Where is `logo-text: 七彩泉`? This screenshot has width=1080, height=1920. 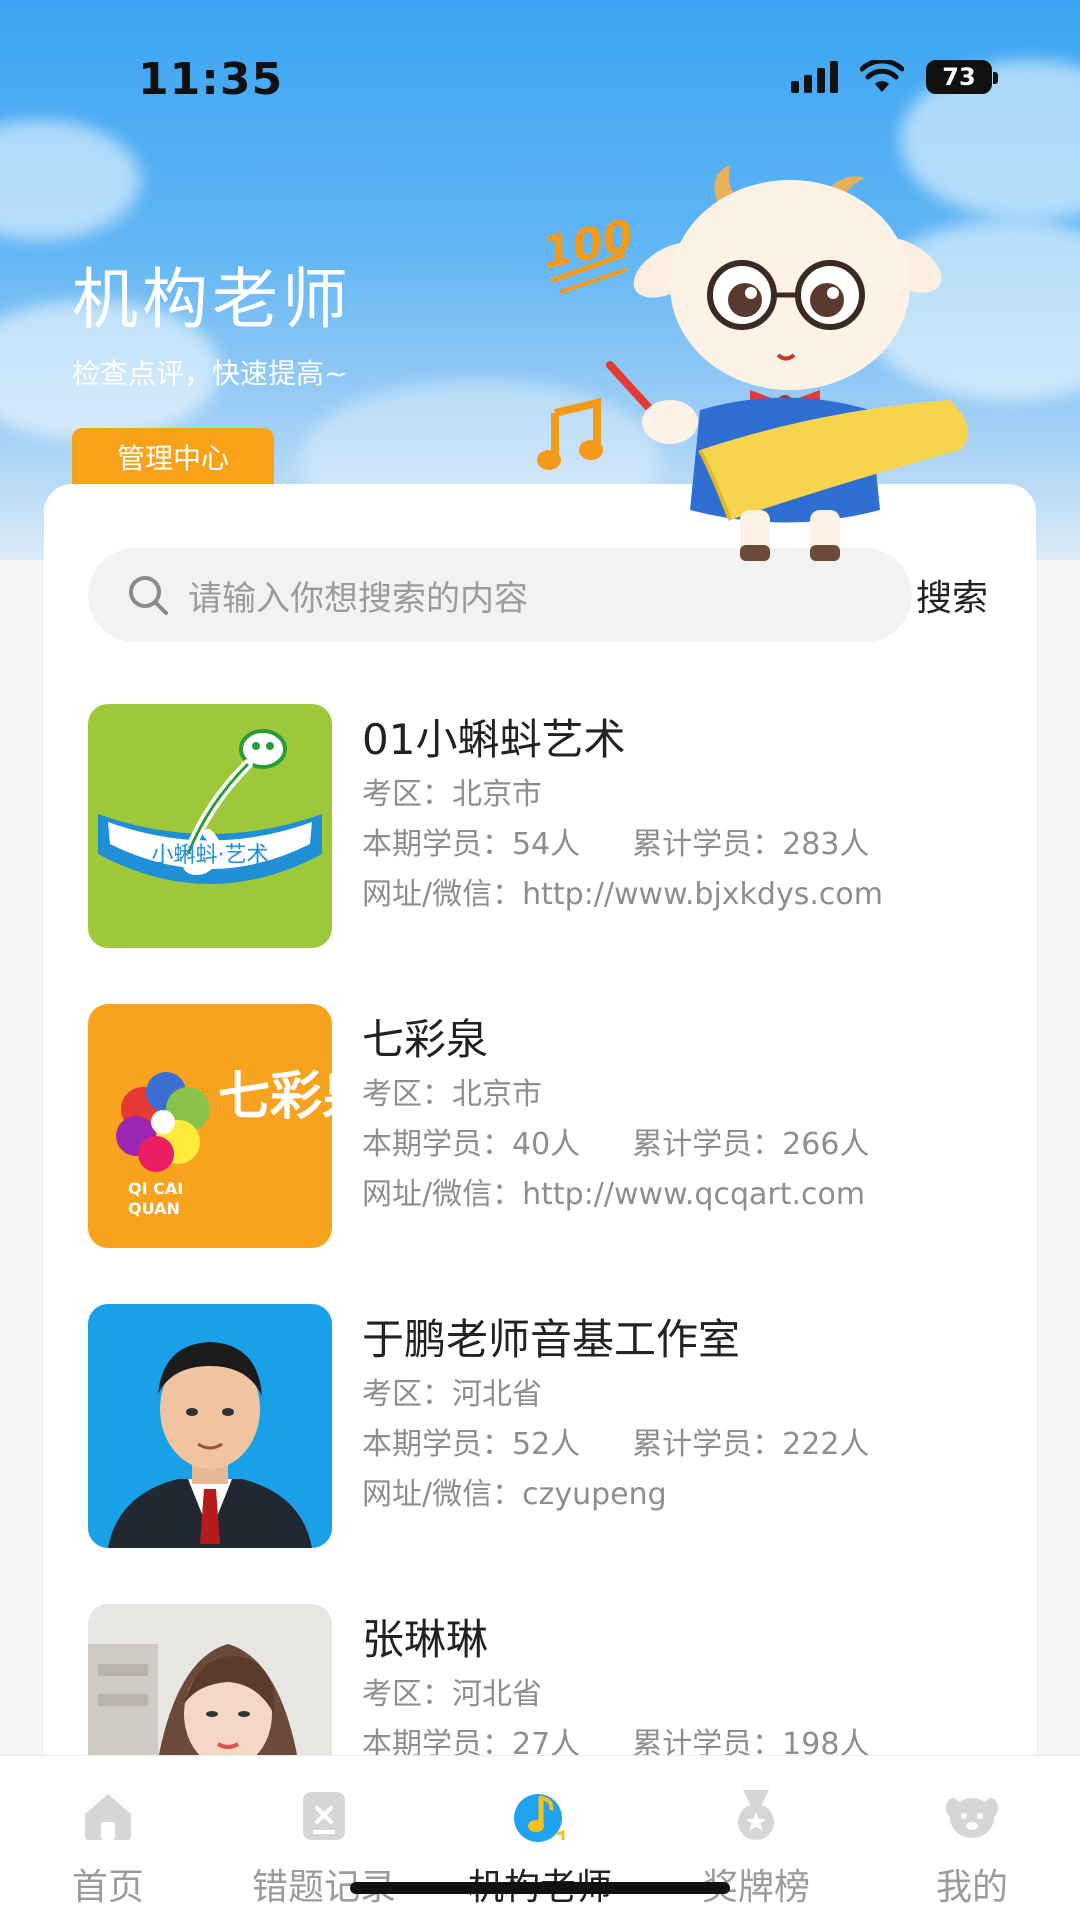
logo-text: 七彩泉 is located at coordinates (275, 1097).